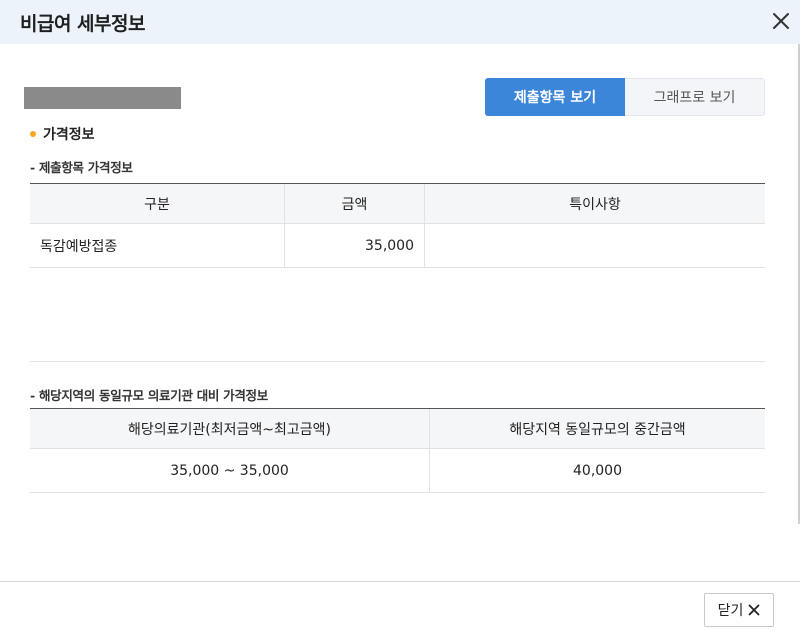 The image size is (800, 631). Describe the element at coordinates (400, 22) in the screenshot. I see `modal-header: 비급여 세부정보` at that location.